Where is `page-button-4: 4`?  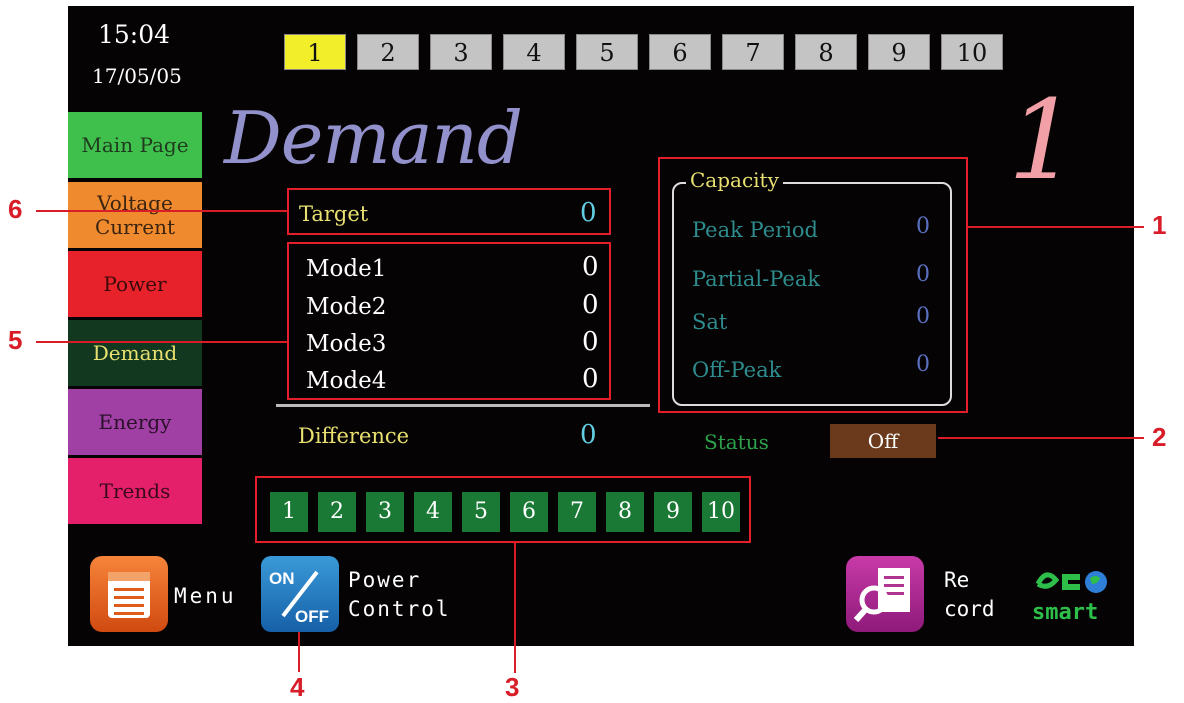
page-button-4: 4 is located at coordinates (534, 52).